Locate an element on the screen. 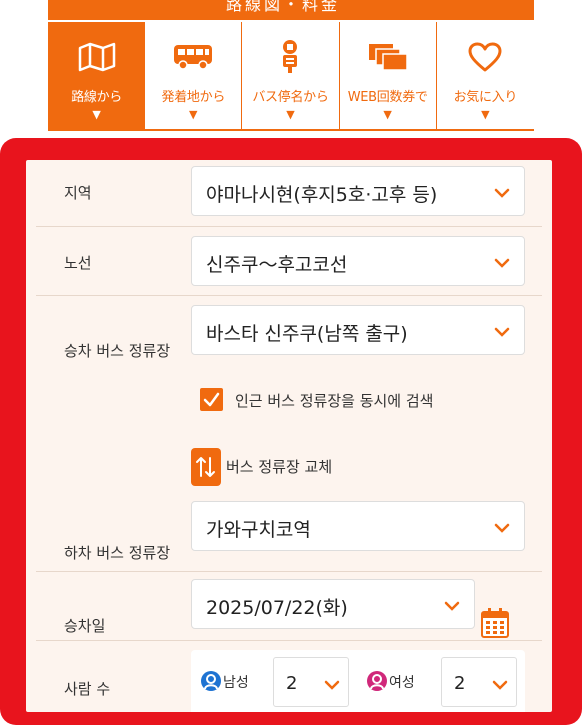  alighting-stop-select: 가와구치코역 is located at coordinates (358, 526).